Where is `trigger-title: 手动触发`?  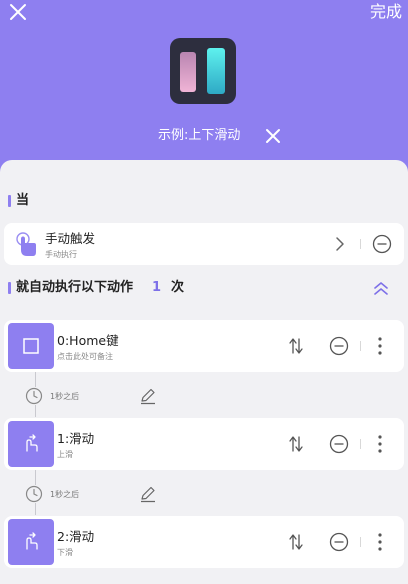 trigger-title: 手动触发 is located at coordinates (70, 238).